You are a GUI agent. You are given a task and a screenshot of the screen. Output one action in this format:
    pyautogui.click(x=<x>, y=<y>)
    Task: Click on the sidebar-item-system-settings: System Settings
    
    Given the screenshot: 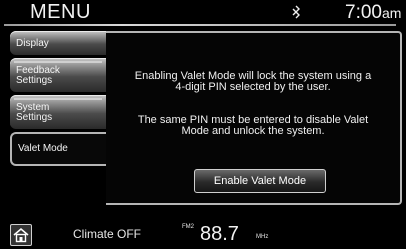 What is the action you would take?
    pyautogui.click(x=58, y=112)
    